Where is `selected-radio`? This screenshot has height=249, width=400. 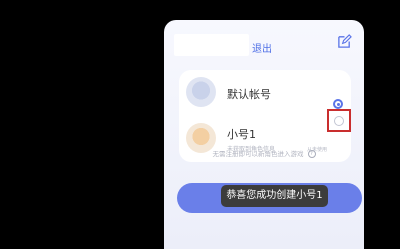 selected-radio is located at coordinates (338, 104).